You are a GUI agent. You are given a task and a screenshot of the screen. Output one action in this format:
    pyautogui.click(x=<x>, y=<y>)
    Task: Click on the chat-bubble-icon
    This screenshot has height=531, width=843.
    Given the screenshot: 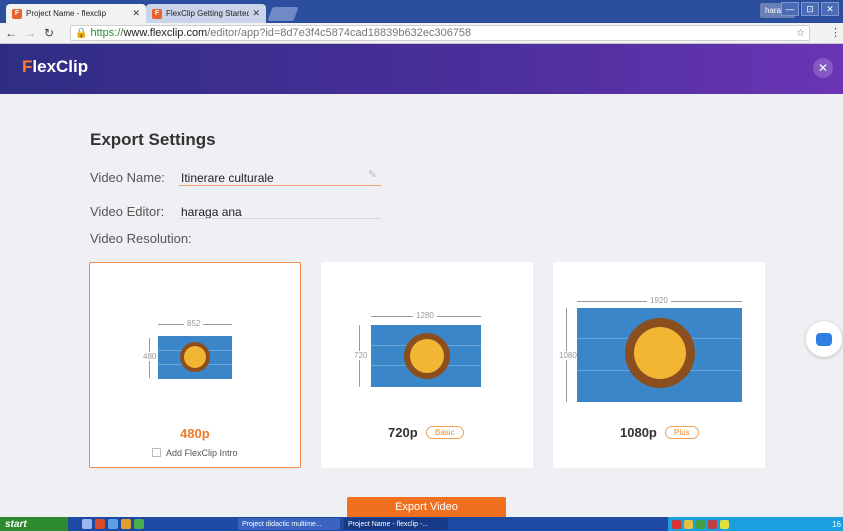 What is the action you would take?
    pyautogui.click(x=824, y=339)
    